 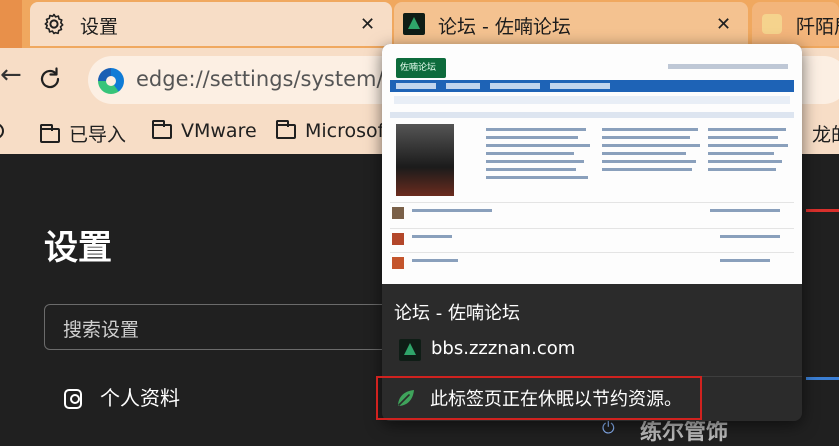 I want to click on hover-card-title: 论坛 - 佐喃论坛, so click(x=457, y=313).